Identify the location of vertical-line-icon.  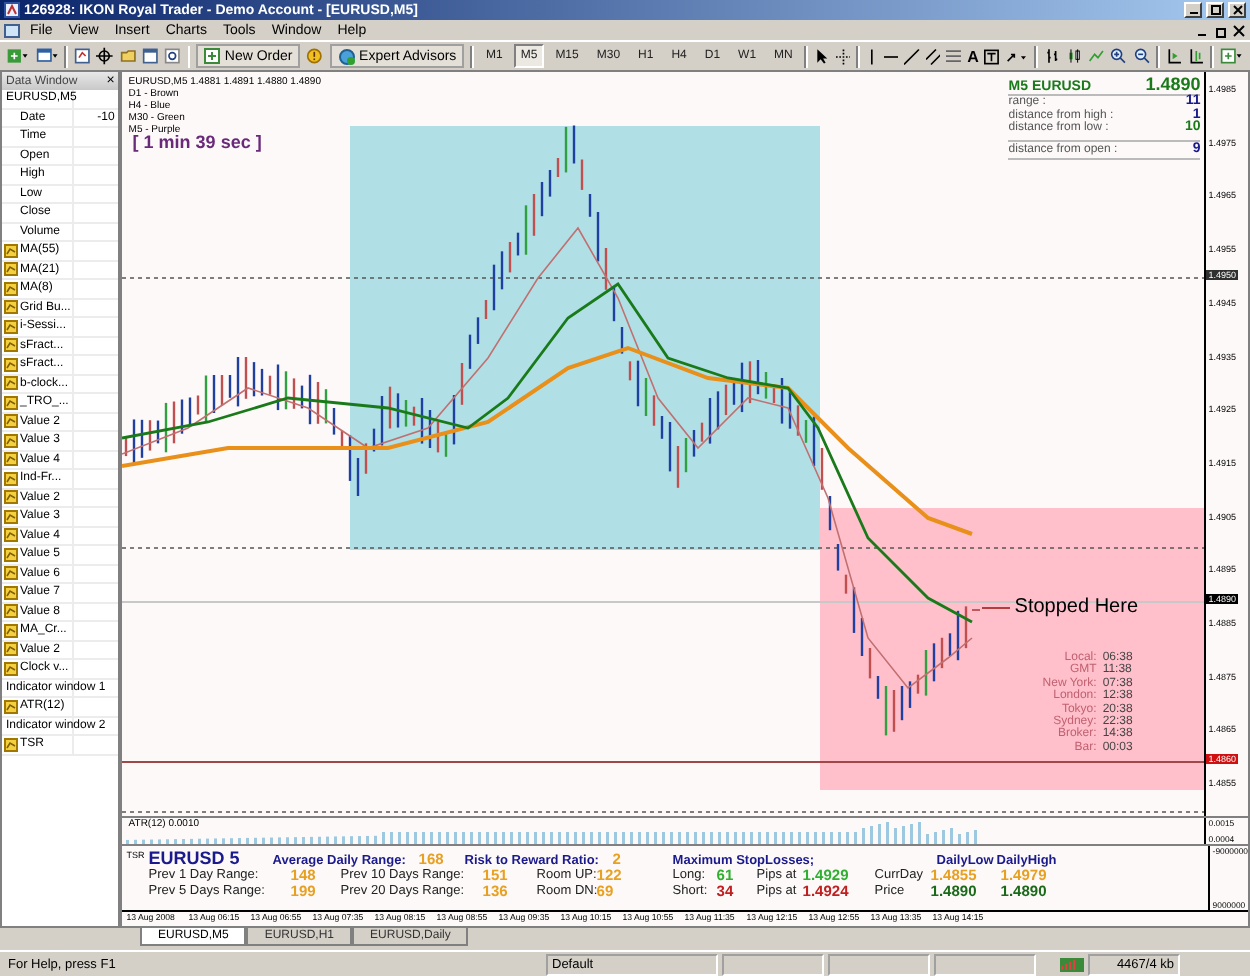
(871, 56).